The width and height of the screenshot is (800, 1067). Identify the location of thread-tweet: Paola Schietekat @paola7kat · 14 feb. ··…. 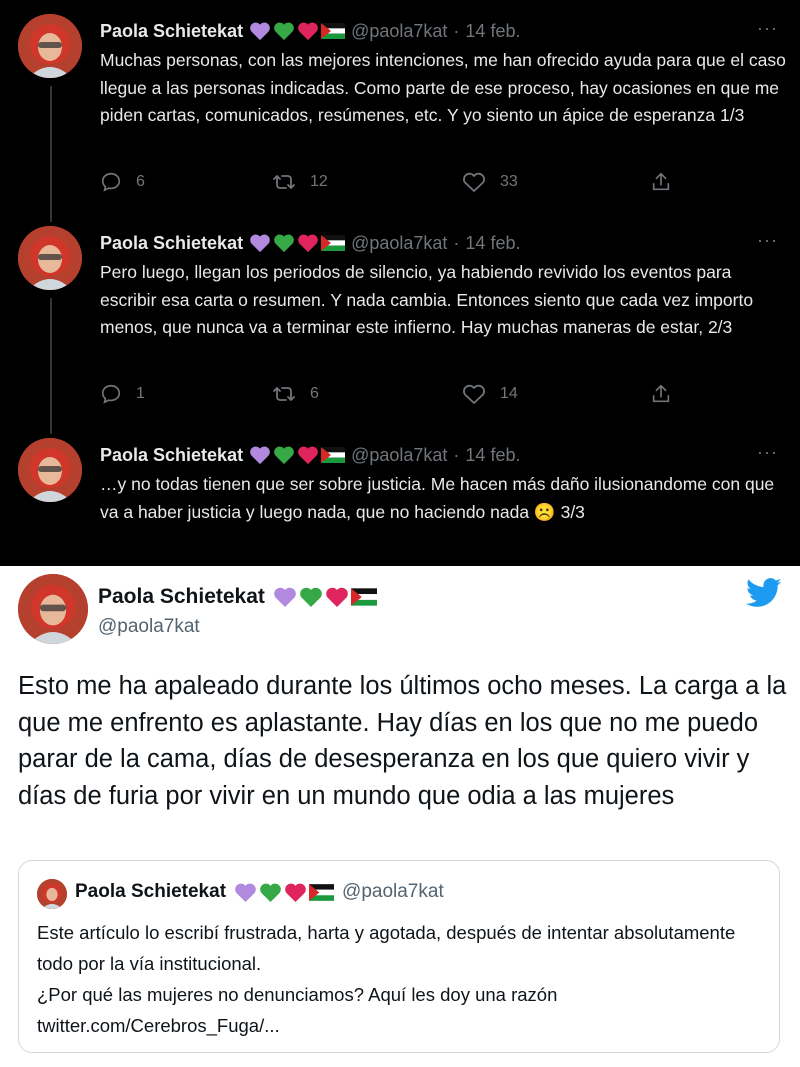
(400, 502).